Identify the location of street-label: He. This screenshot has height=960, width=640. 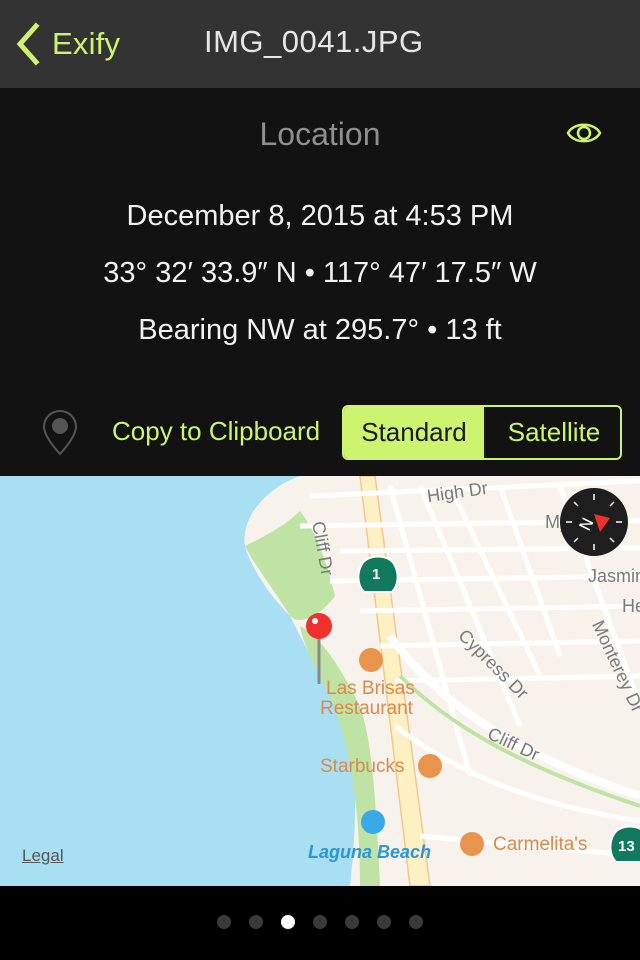
(631, 606).